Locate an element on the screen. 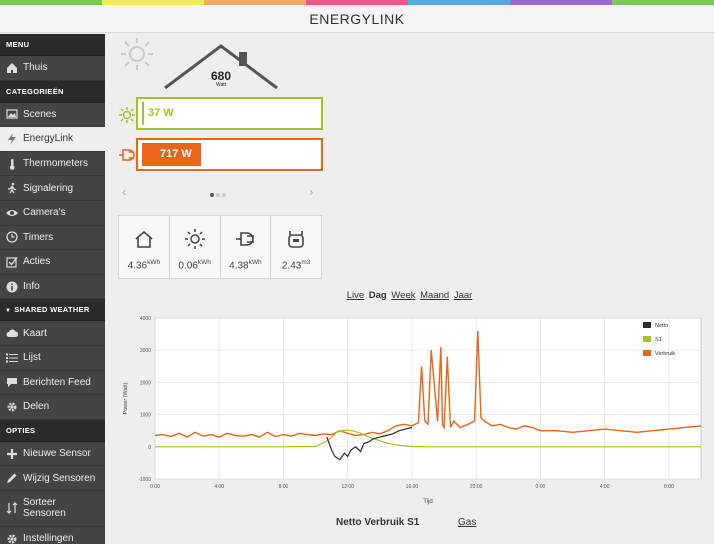 The height and width of the screenshot is (544, 714). sidebar-item-berichten-feed: Berichten Feed is located at coordinates (52, 383).